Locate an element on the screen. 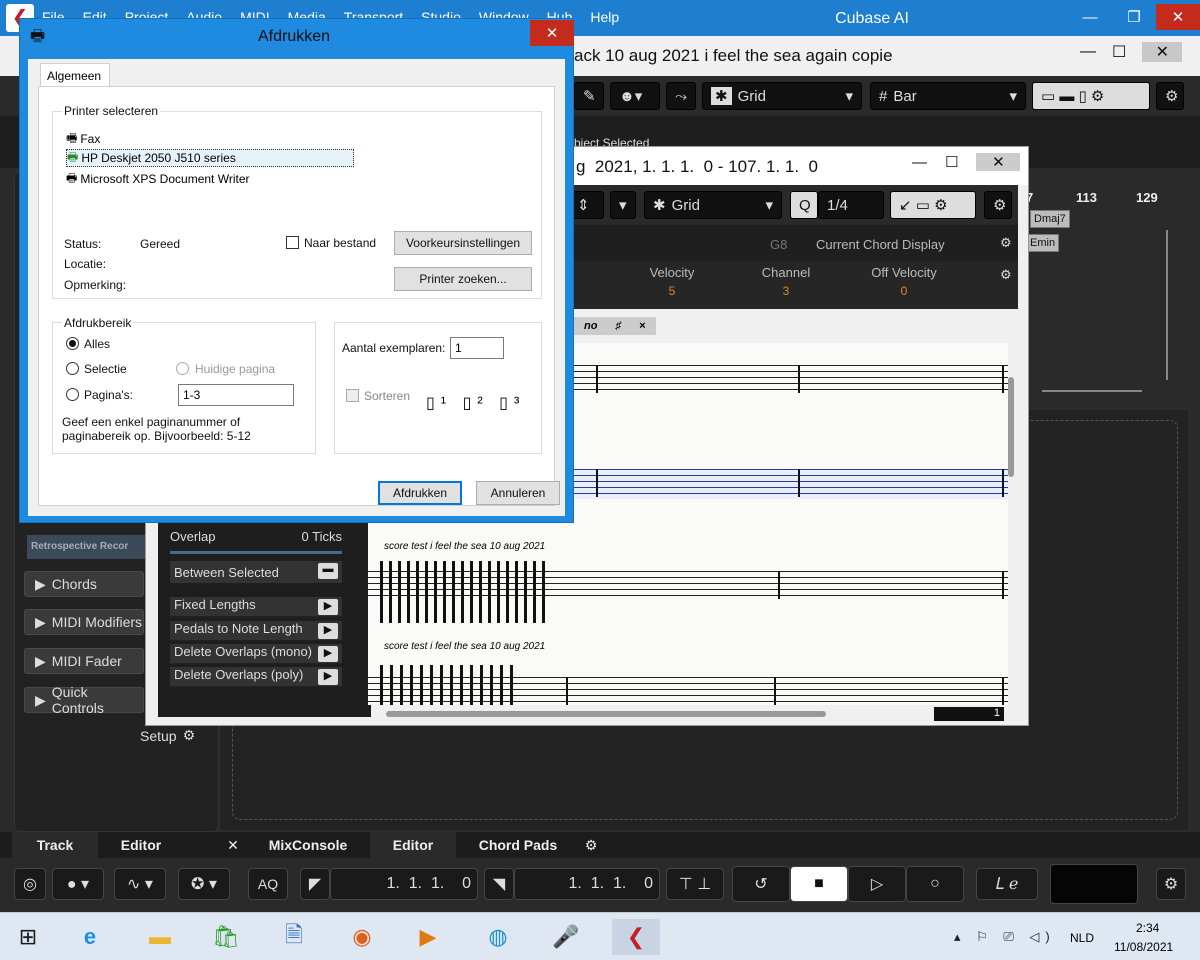 Image resolution: width=1200 pixels, height=960 pixels. pages-input: 1-3 is located at coordinates (236, 395).